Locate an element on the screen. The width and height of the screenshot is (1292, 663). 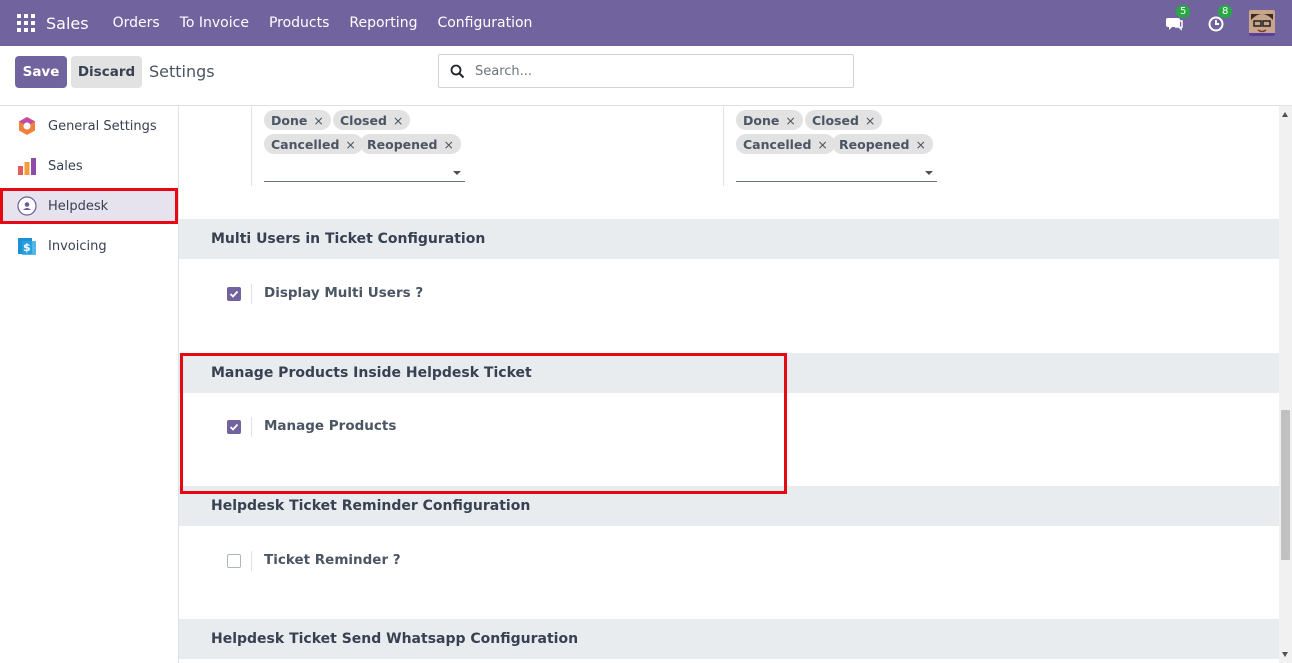
sidebar-item-label: Sales is located at coordinates (65, 166).